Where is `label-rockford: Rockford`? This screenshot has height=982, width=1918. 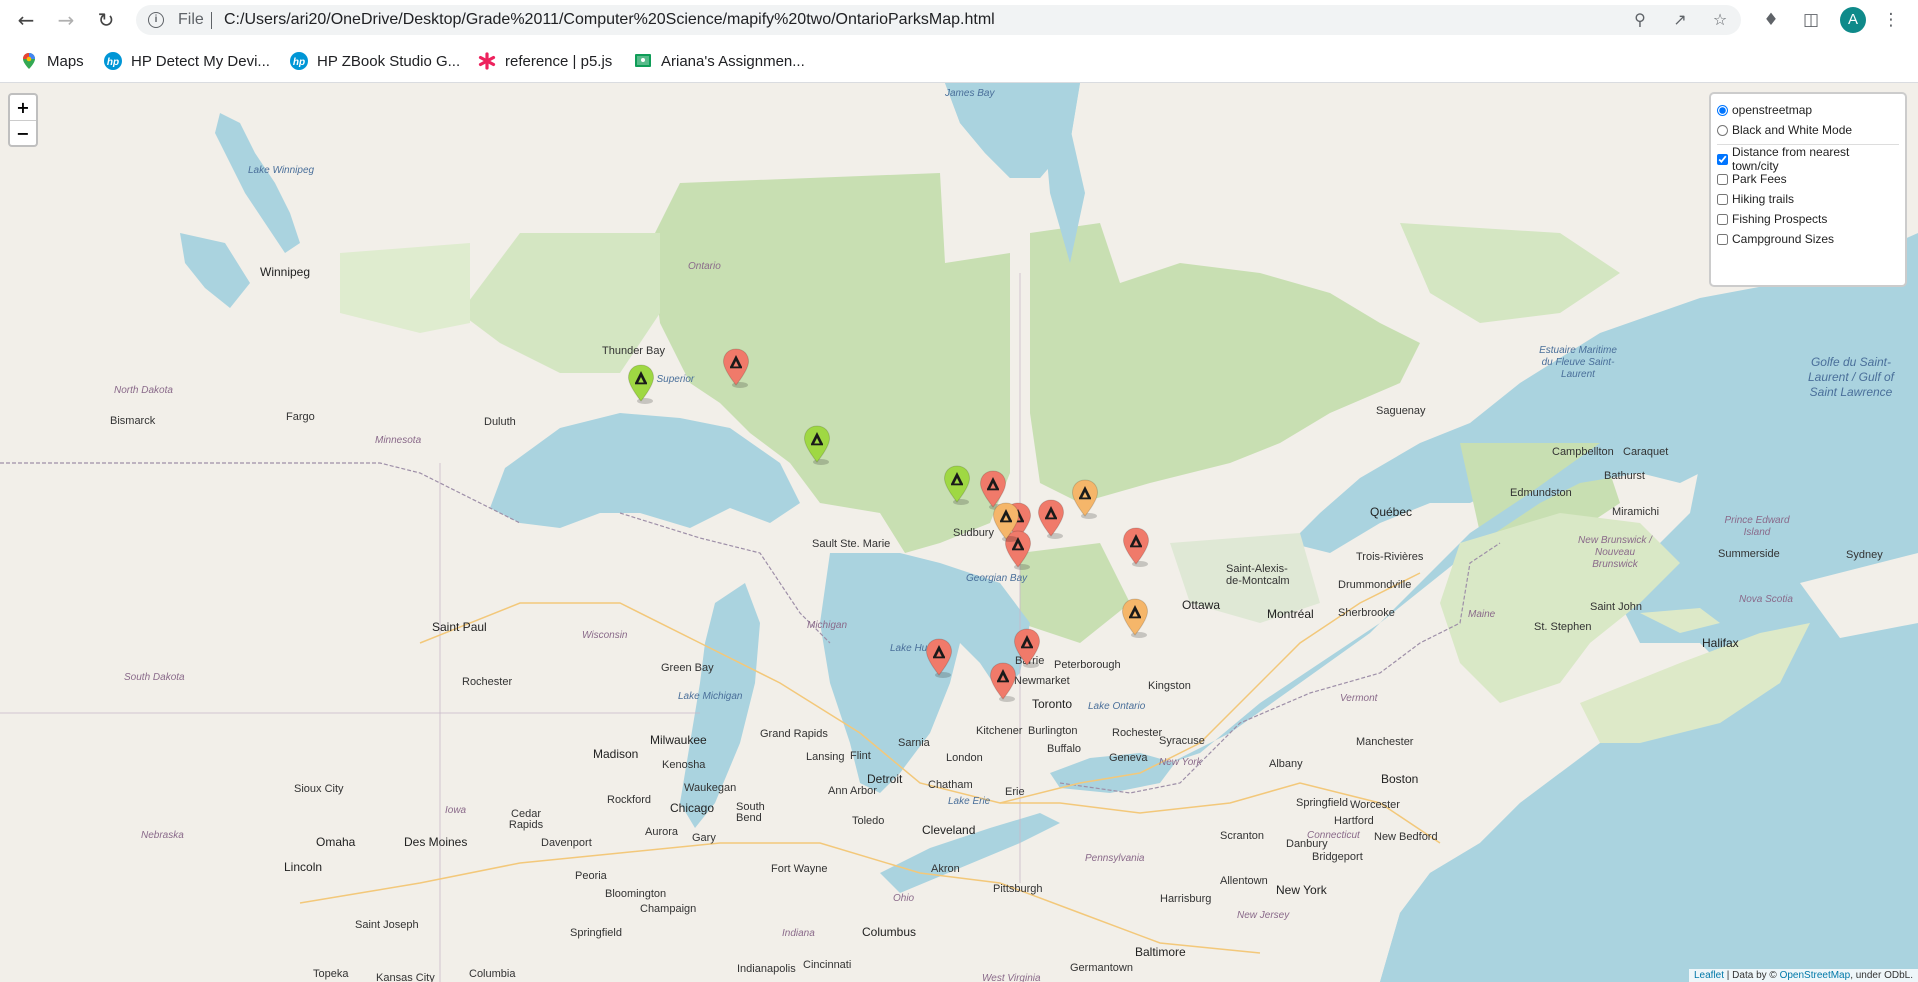 label-rockford: Rockford is located at coordinates (629, 800).